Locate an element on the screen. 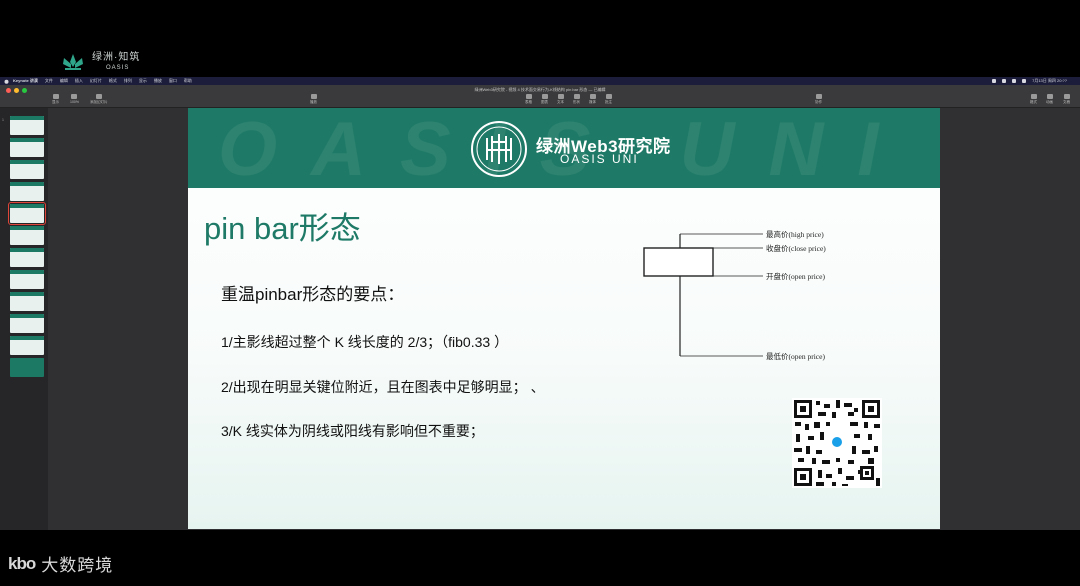 The width and height of the screenshot is (1080, 586). table-button: 表格 is located at coordinates (528, 99).